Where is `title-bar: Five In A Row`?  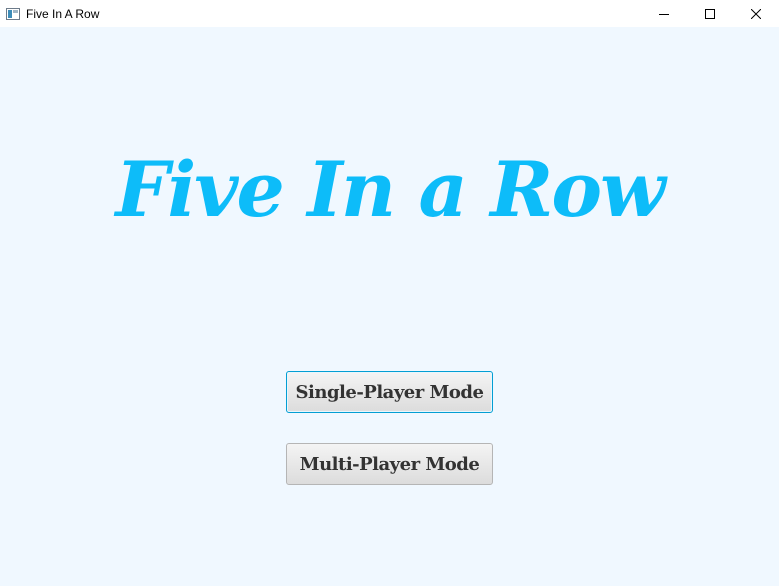
title-bar: Five In A Row is located at coordinates (389, 13).